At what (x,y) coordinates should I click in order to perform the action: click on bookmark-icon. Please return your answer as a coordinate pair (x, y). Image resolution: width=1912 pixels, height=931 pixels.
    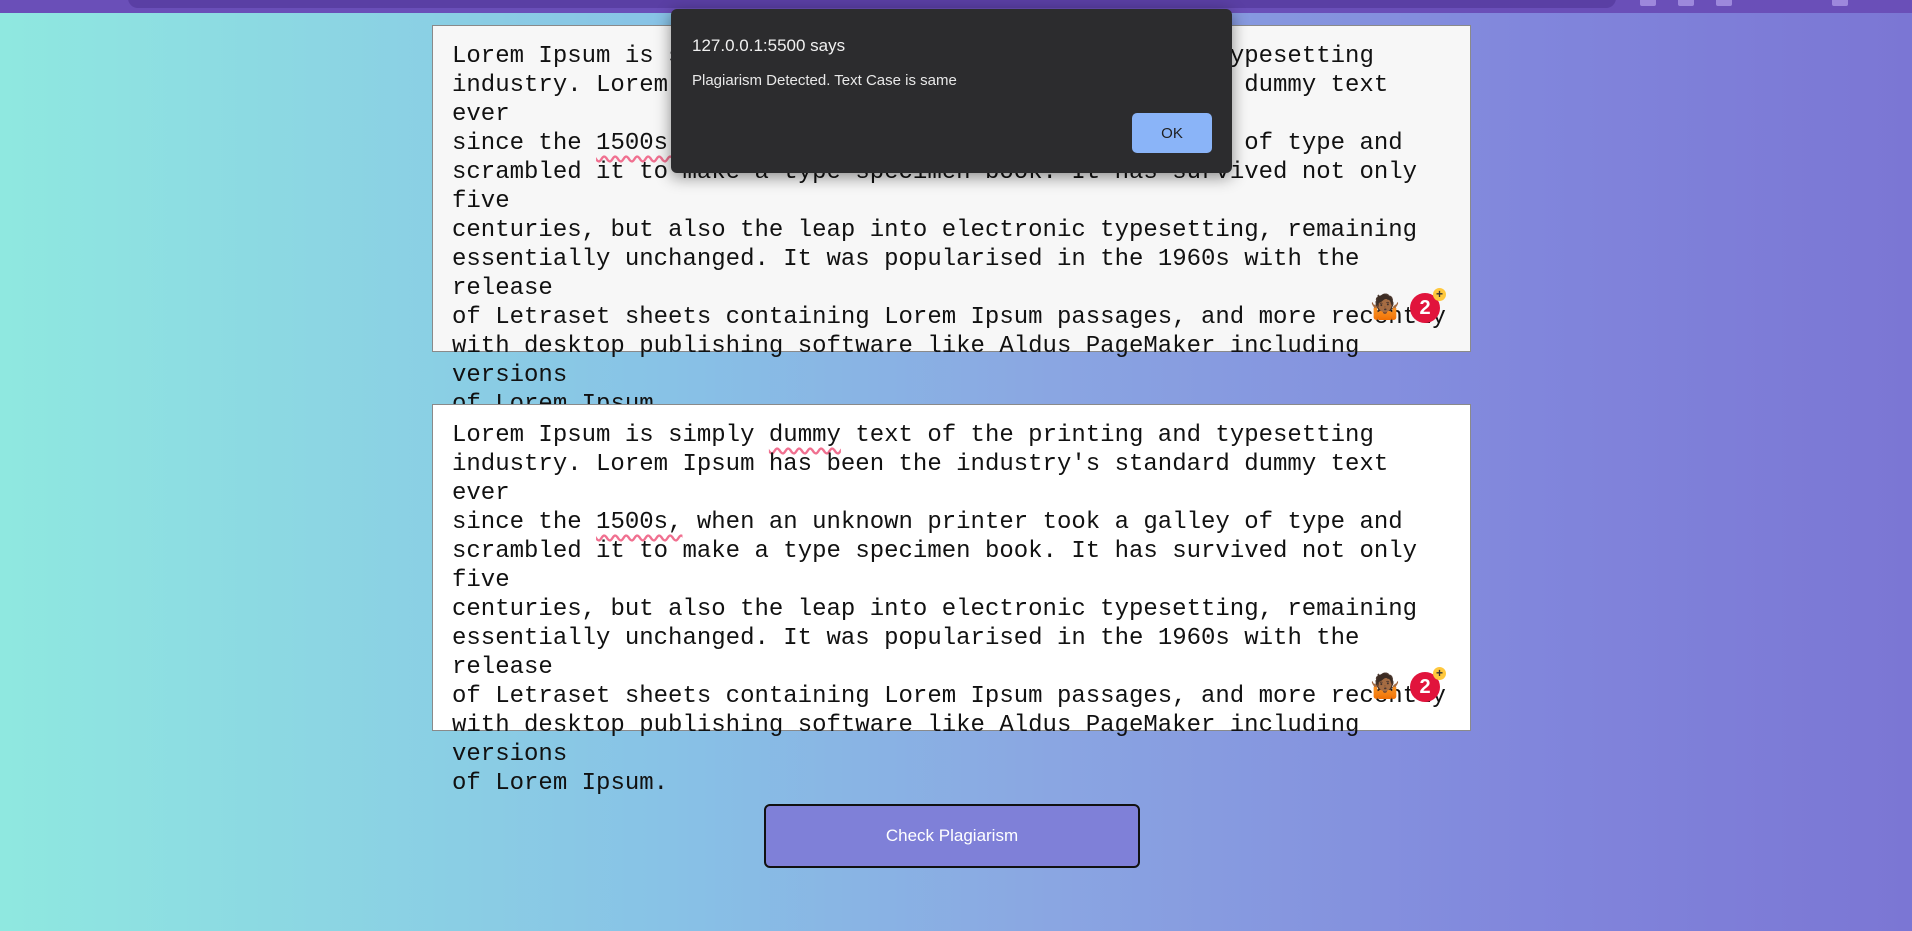
    Looking at the image, I should click on (1686, 3).